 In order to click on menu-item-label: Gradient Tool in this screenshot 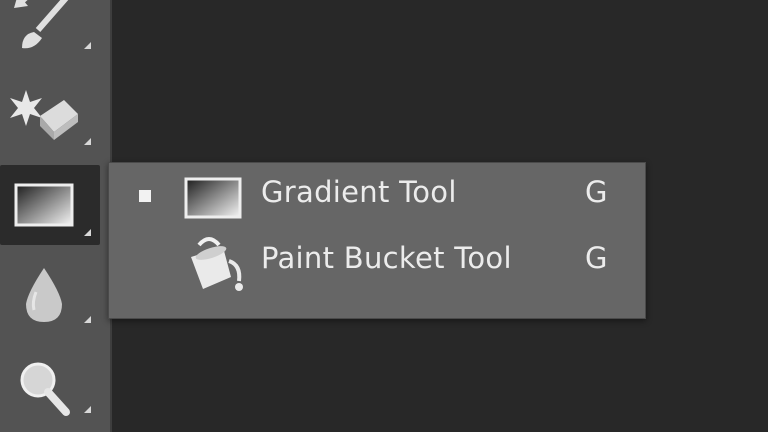, I will do `click(359, 192)`.